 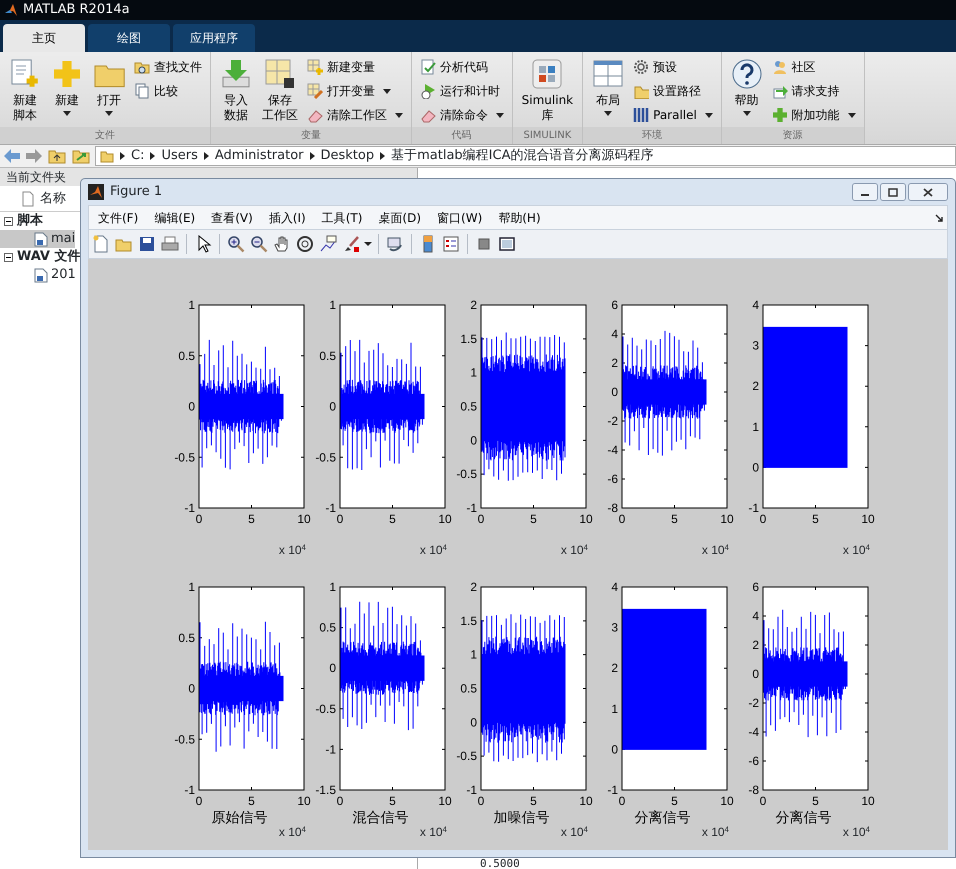 I want to click on zoom-in-icon, so click(x=236, y=244).